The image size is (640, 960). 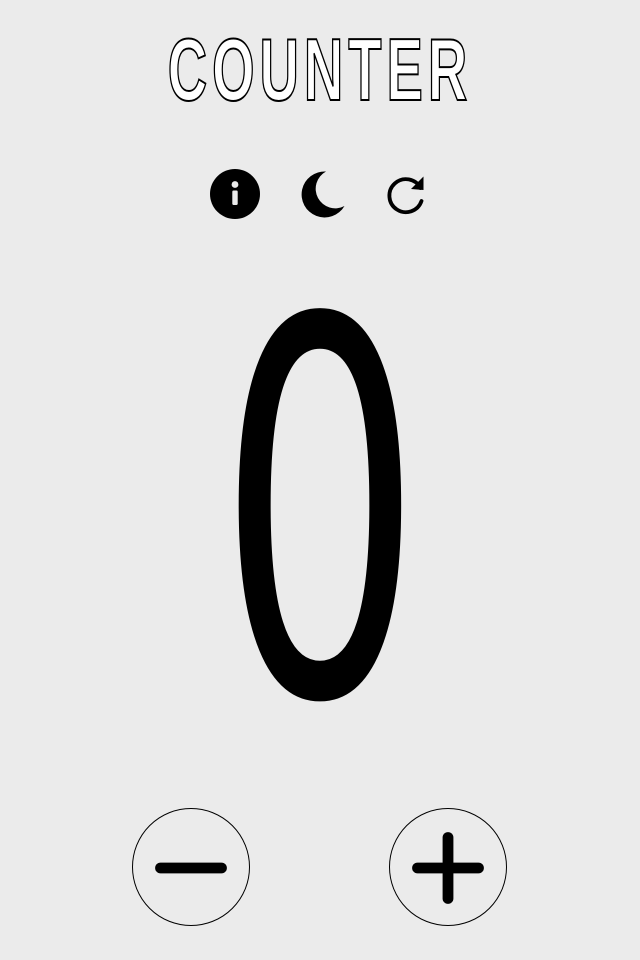 I want to click on plus-icon, so click(x=448, y=868).